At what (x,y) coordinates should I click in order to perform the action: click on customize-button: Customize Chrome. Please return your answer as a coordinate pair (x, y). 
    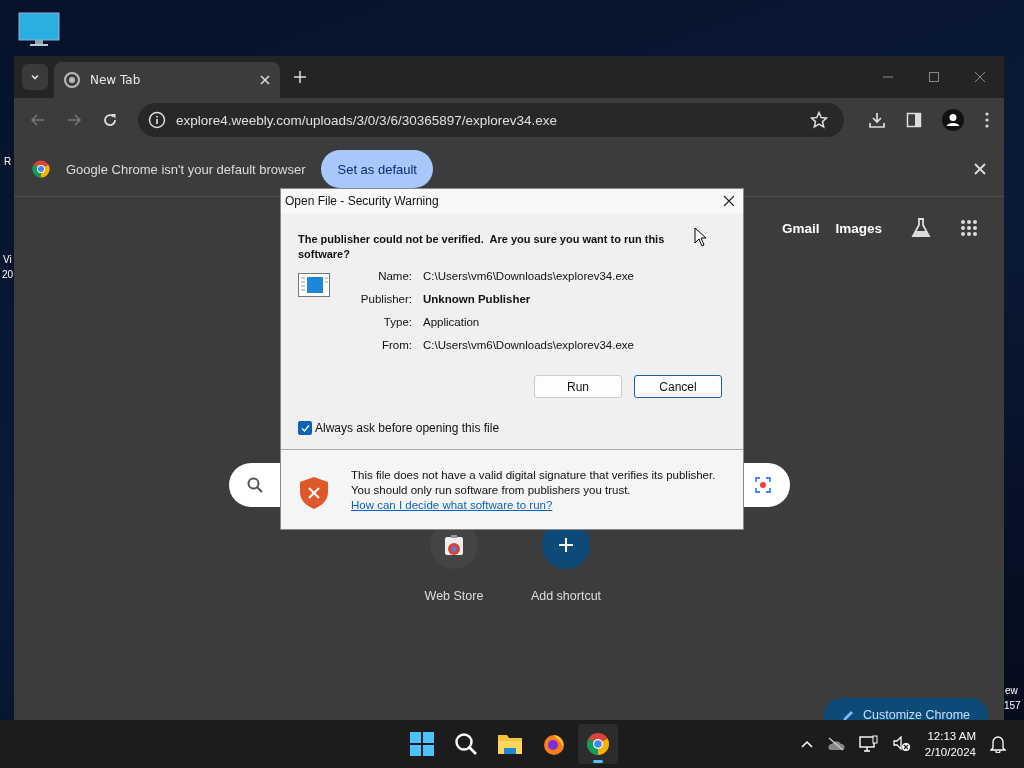
    Looking at the image, I should click on (906, 709).